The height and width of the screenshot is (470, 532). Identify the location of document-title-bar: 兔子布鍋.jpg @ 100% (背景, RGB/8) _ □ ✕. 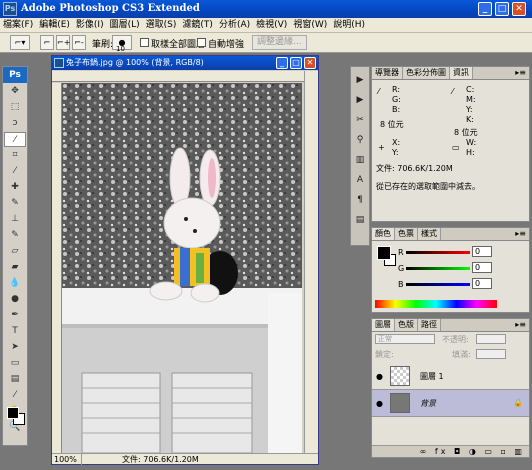
(185, 63).